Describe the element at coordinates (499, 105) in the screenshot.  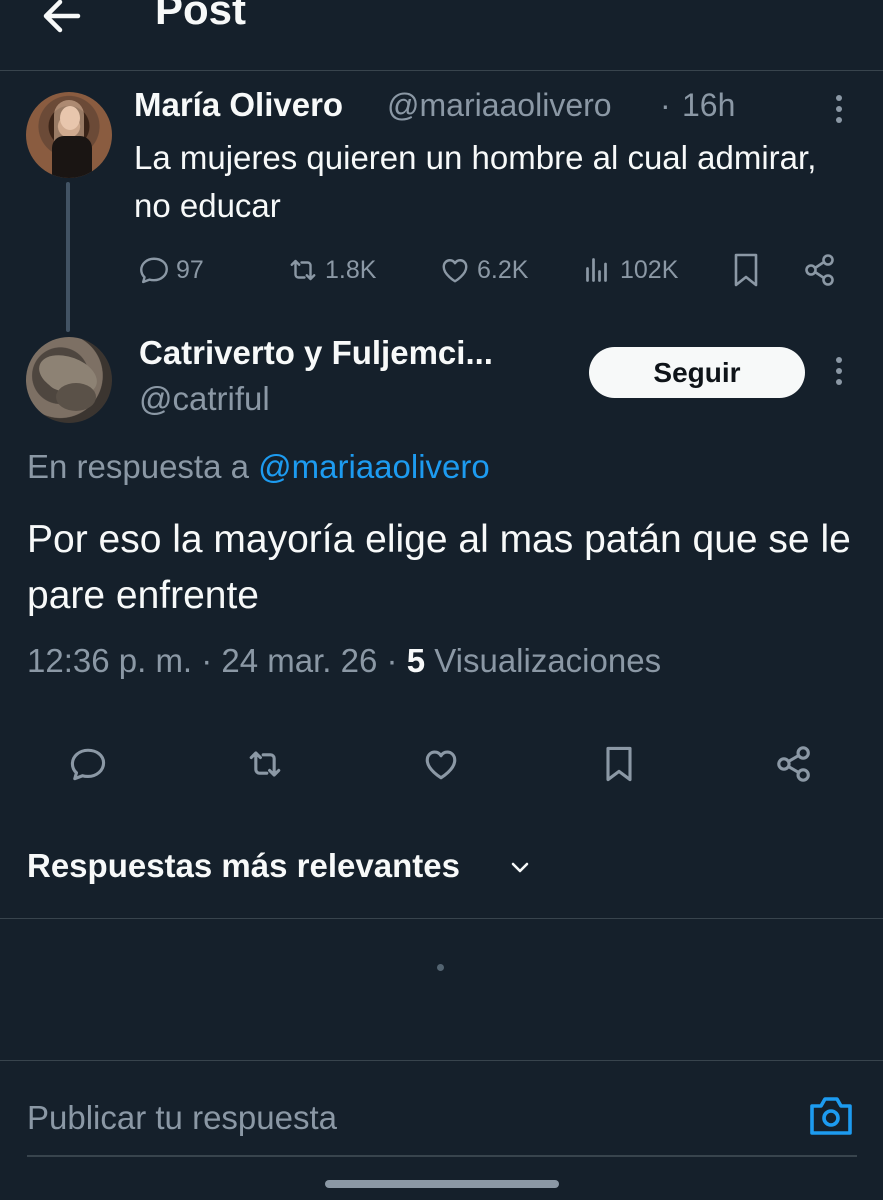
I see `parent-author-handle: @mariaaolivero` at that location.